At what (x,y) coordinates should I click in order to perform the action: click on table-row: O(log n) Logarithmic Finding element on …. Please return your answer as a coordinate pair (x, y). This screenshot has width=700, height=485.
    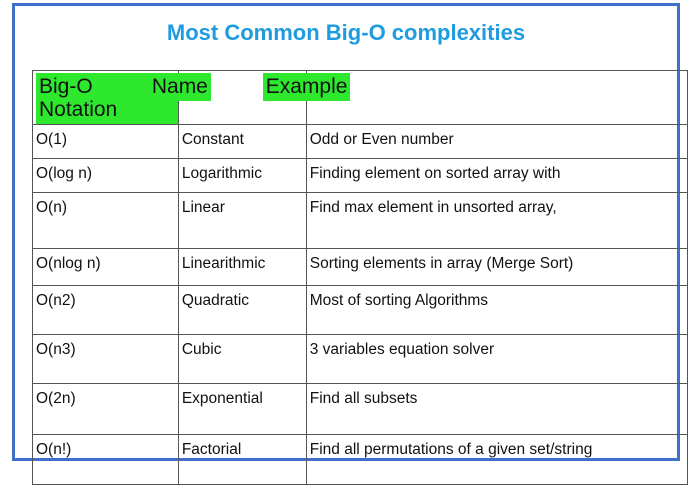
    Looking at the image, I should click on (360, 176).